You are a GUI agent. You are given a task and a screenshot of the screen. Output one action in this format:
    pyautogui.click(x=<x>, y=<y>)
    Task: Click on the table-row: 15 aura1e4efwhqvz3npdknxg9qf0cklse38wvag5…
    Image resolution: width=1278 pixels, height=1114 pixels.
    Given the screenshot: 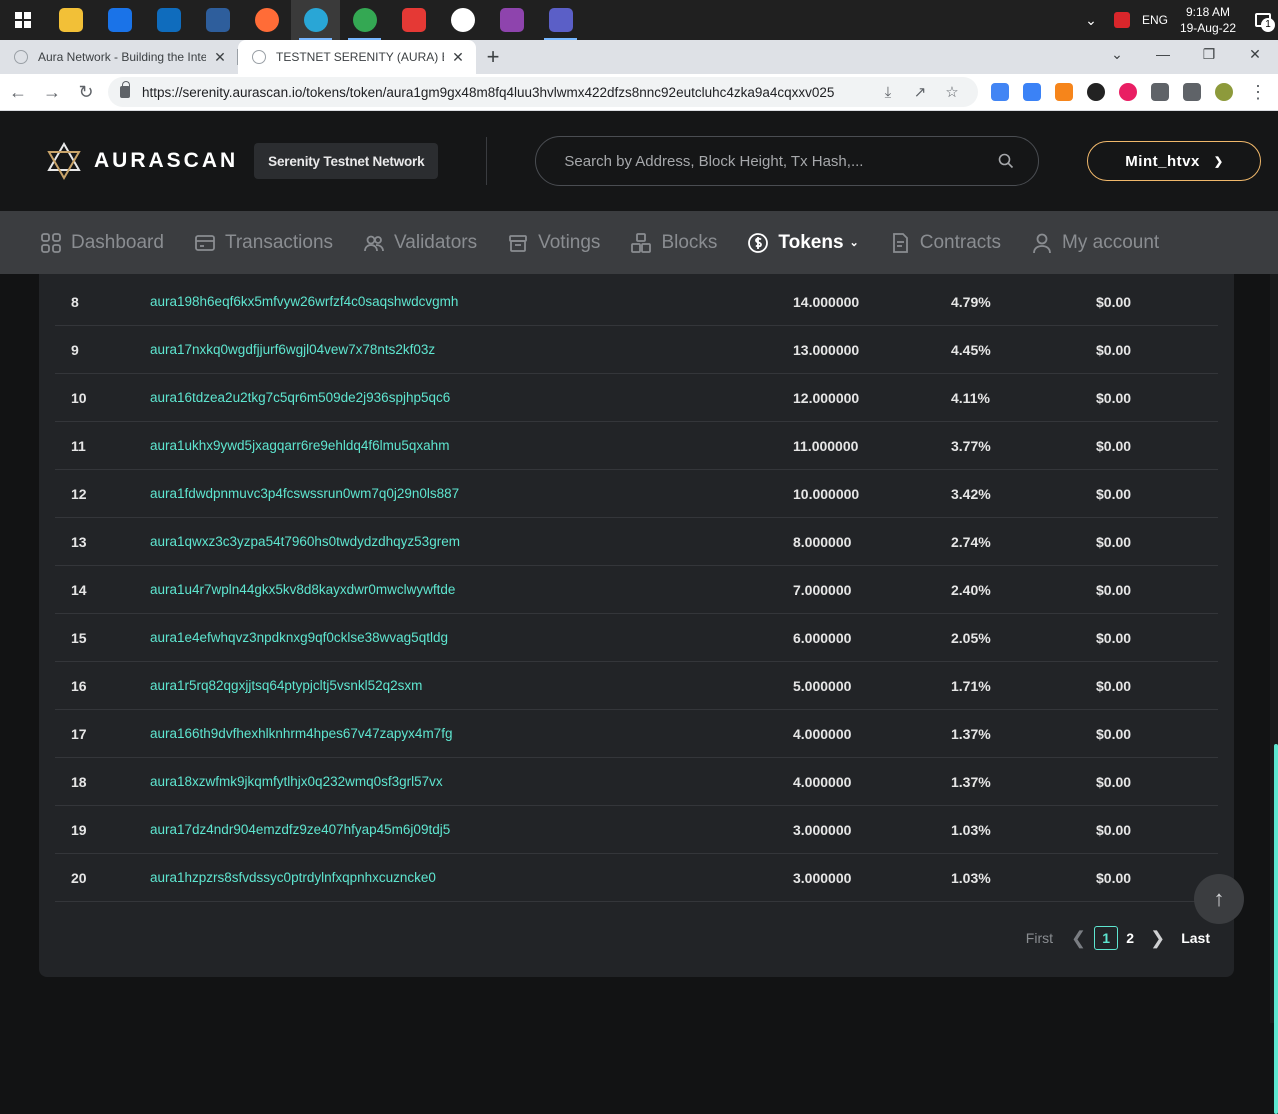 What is the action you would take?
    pyautogui.click(x=636, y=638)
    